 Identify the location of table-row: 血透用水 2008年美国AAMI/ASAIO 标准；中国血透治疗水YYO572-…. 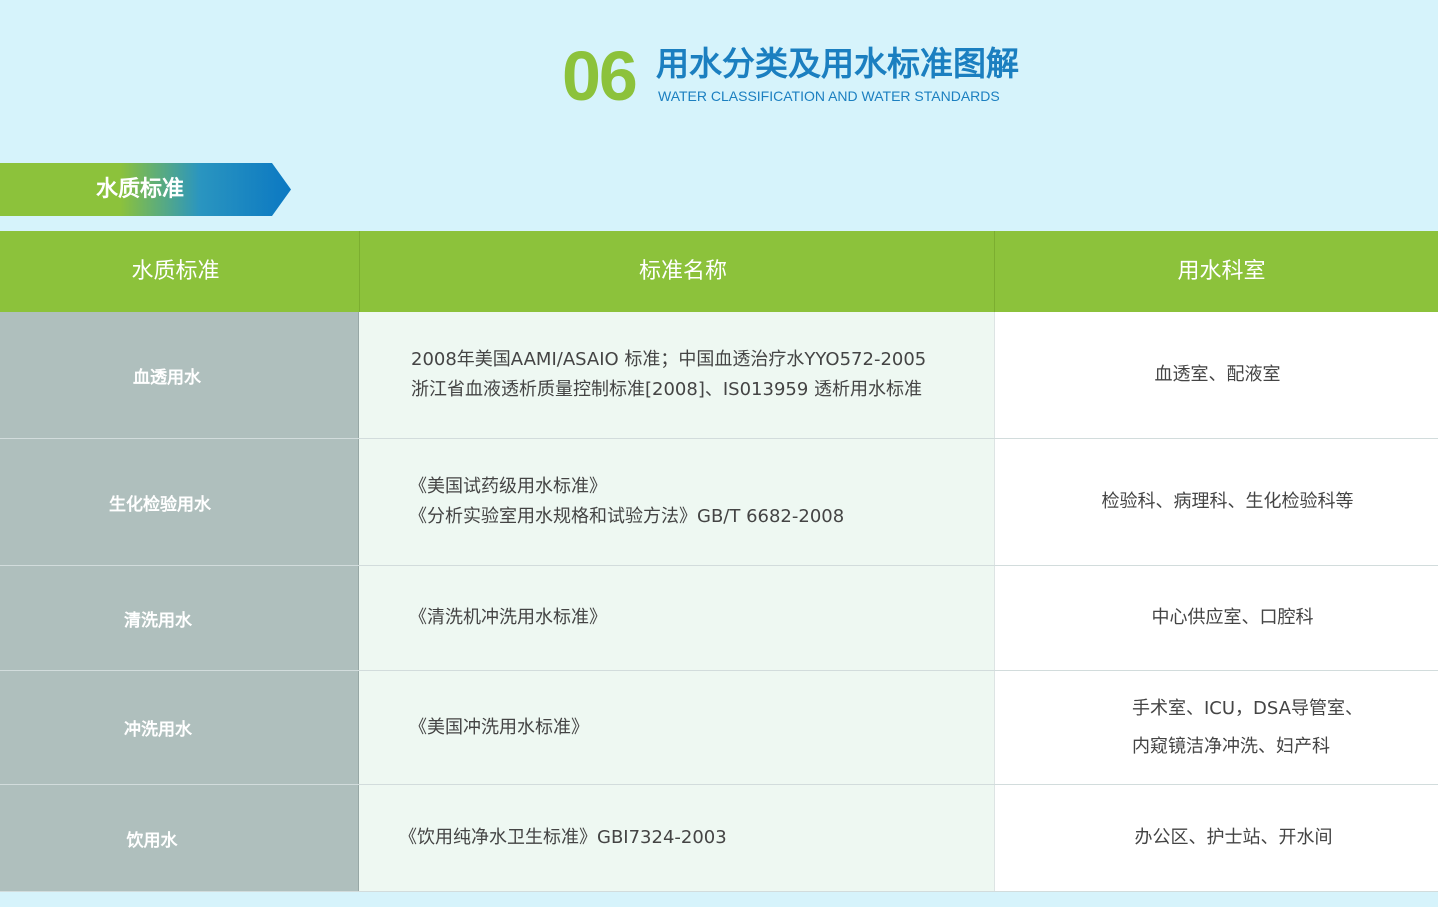
(719, 375).